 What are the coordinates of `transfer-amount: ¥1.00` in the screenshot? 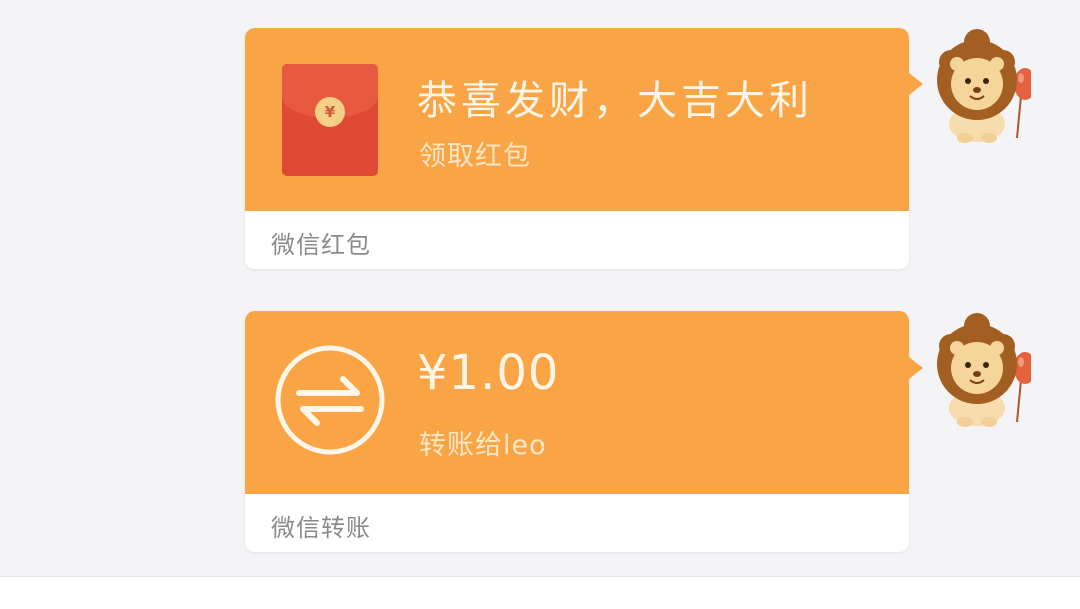 It's located at (488, 373).